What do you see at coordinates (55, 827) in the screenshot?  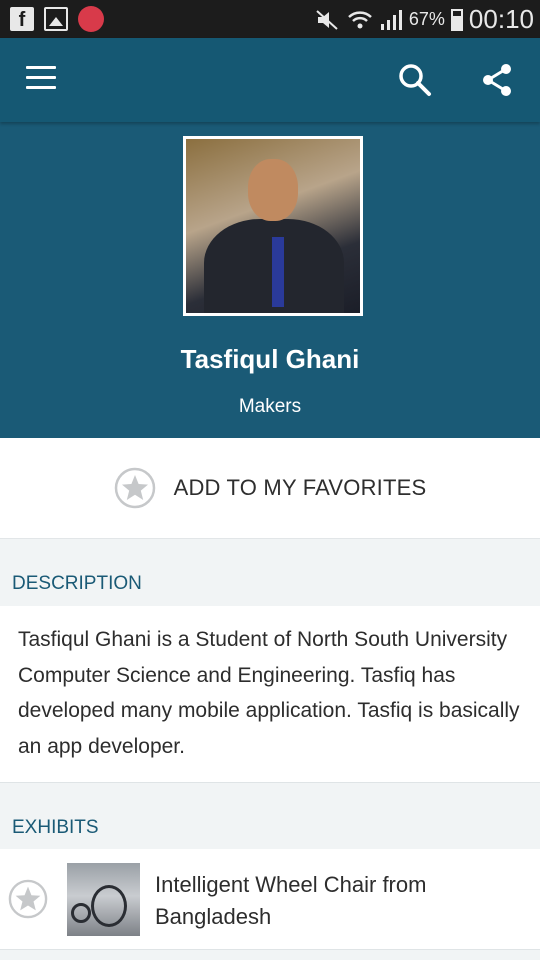 I see `exhibits-heading: EXHIBITS` at bounding box center [55, 827].